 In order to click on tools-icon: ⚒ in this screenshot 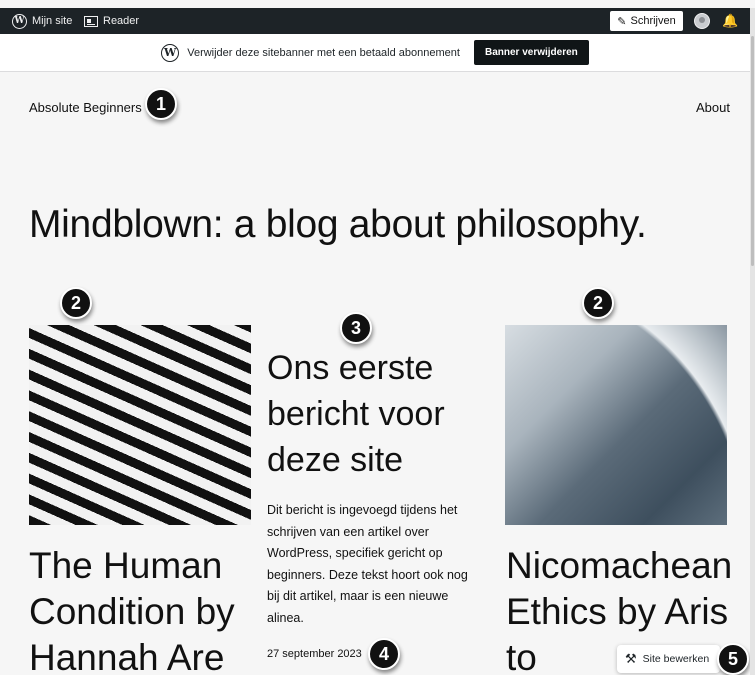, I will do `click(631, 658)`.